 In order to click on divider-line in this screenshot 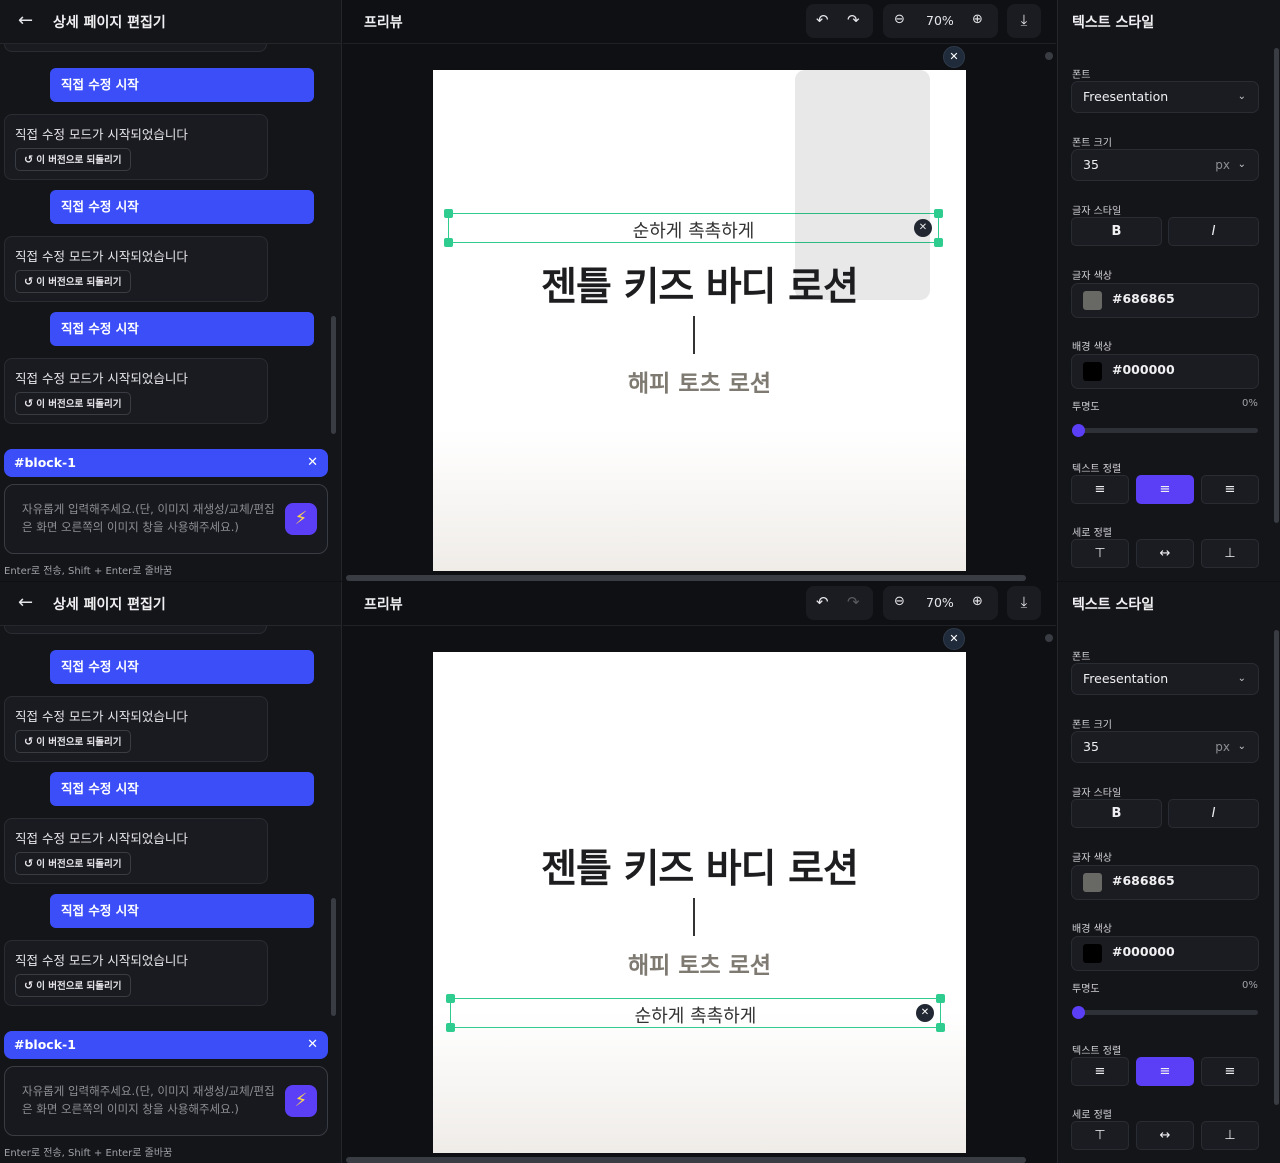, I will do `click(694, 335)`.